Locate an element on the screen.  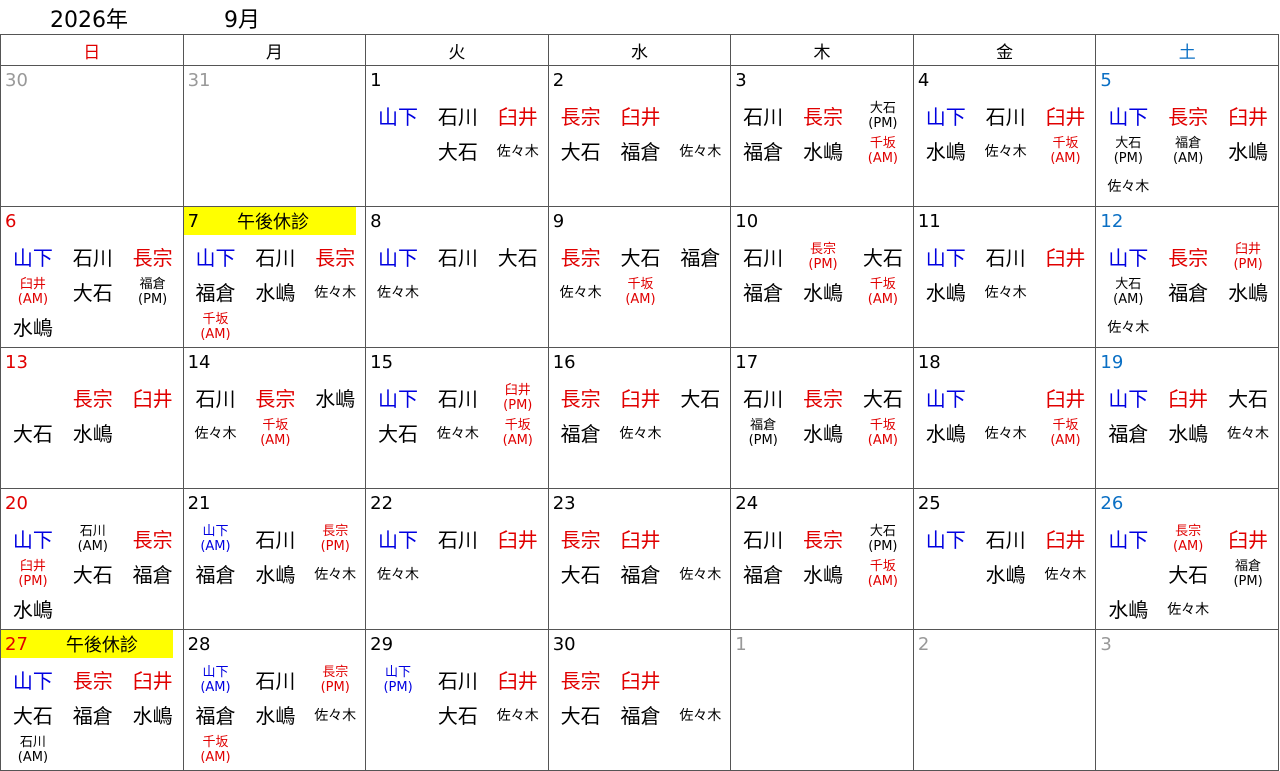
day-header: 14 is located at coordinates (275, 362).